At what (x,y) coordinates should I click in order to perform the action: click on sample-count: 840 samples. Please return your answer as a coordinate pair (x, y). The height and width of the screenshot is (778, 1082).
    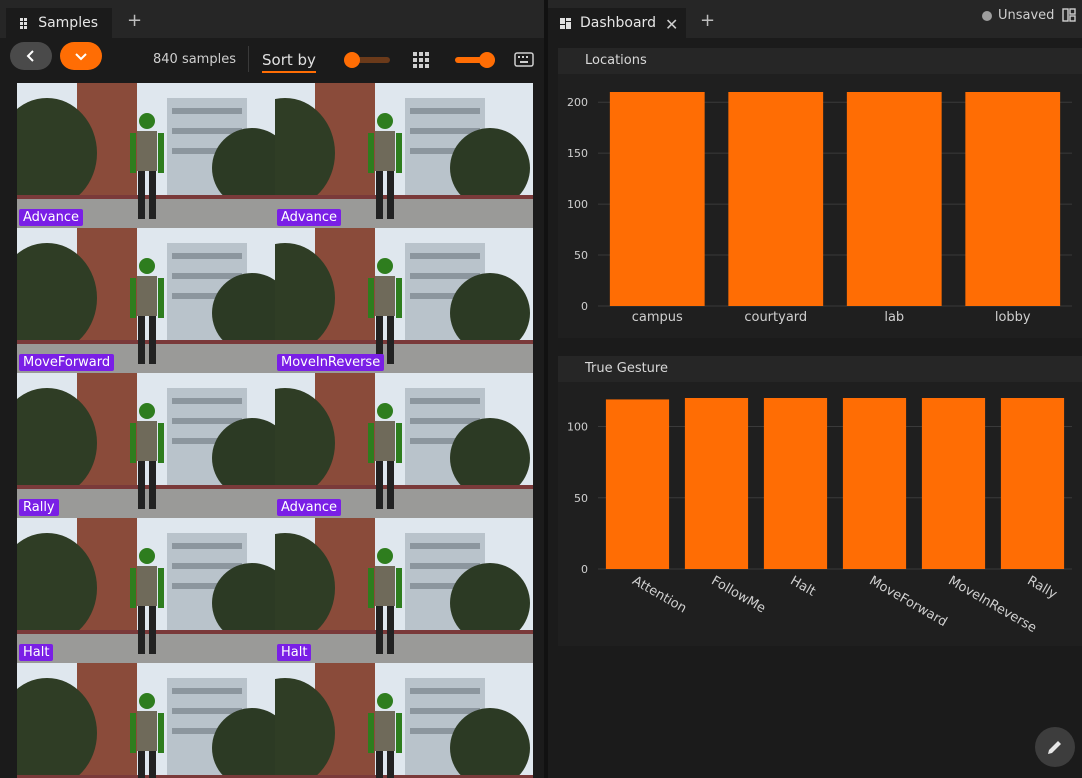
    Looking at the image, I should click on (194, 59).